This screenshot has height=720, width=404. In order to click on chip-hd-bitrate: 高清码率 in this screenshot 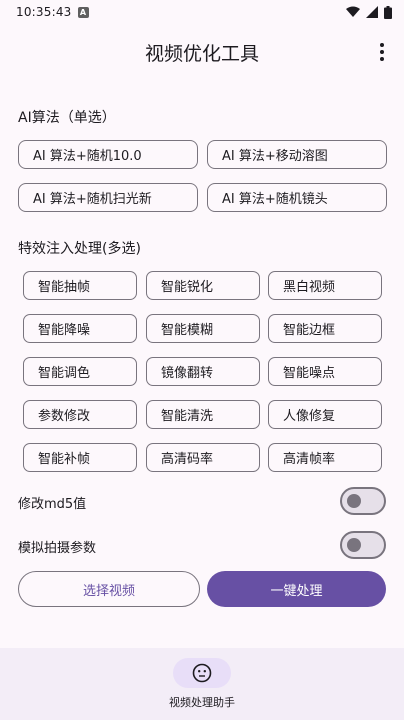, I will do `click(203, 457)`.